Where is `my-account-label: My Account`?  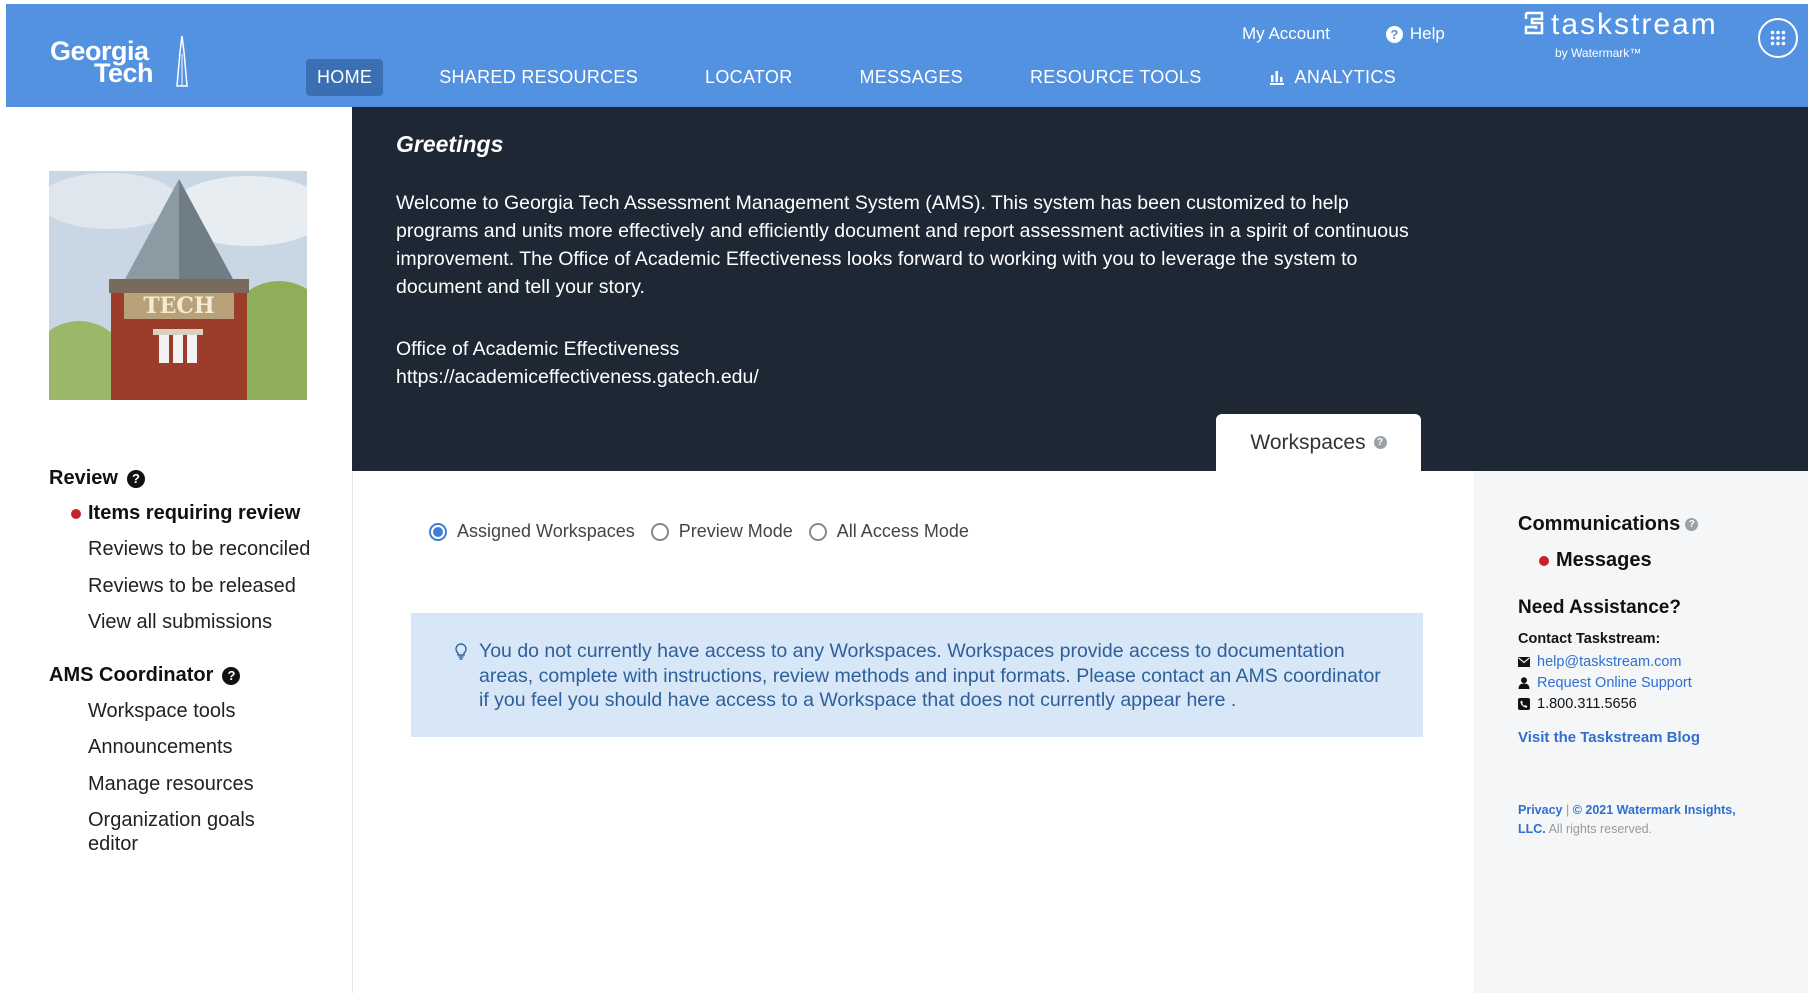 my-account-label: My Account is located at coordinates (1286, 33).